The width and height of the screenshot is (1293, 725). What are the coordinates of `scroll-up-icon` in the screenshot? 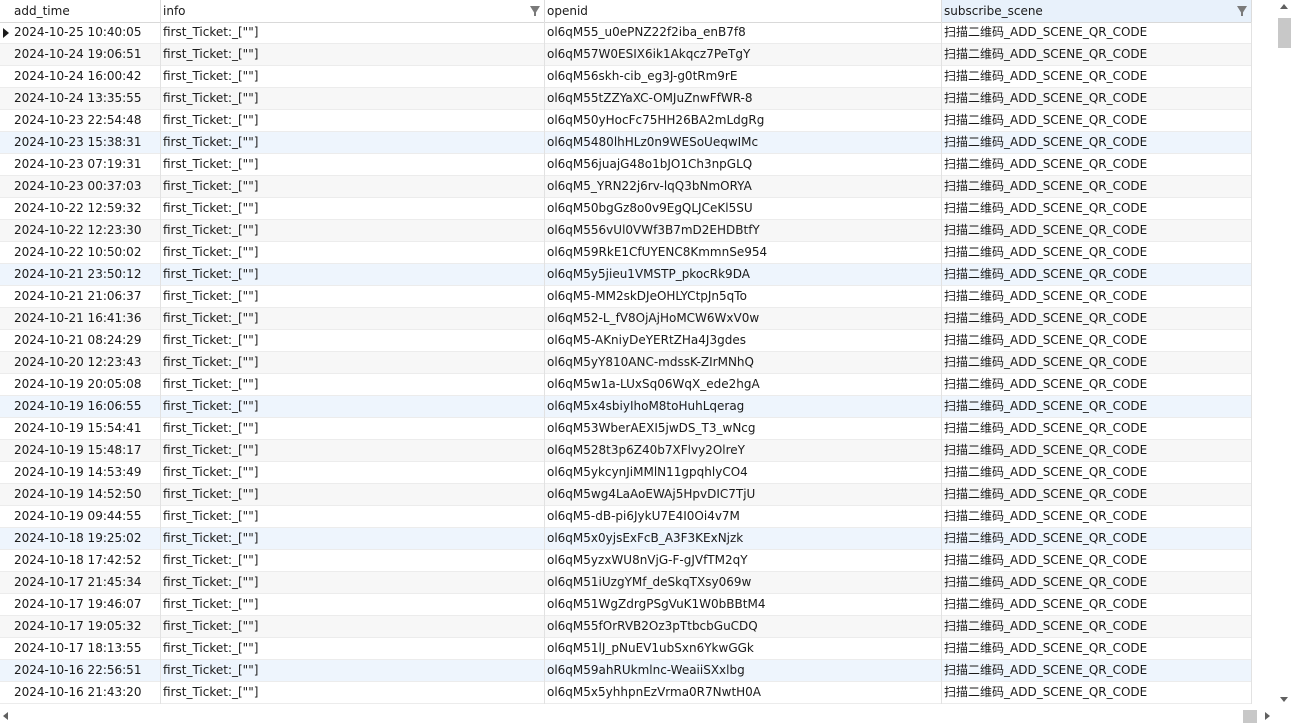 It's located at (1284, 6).